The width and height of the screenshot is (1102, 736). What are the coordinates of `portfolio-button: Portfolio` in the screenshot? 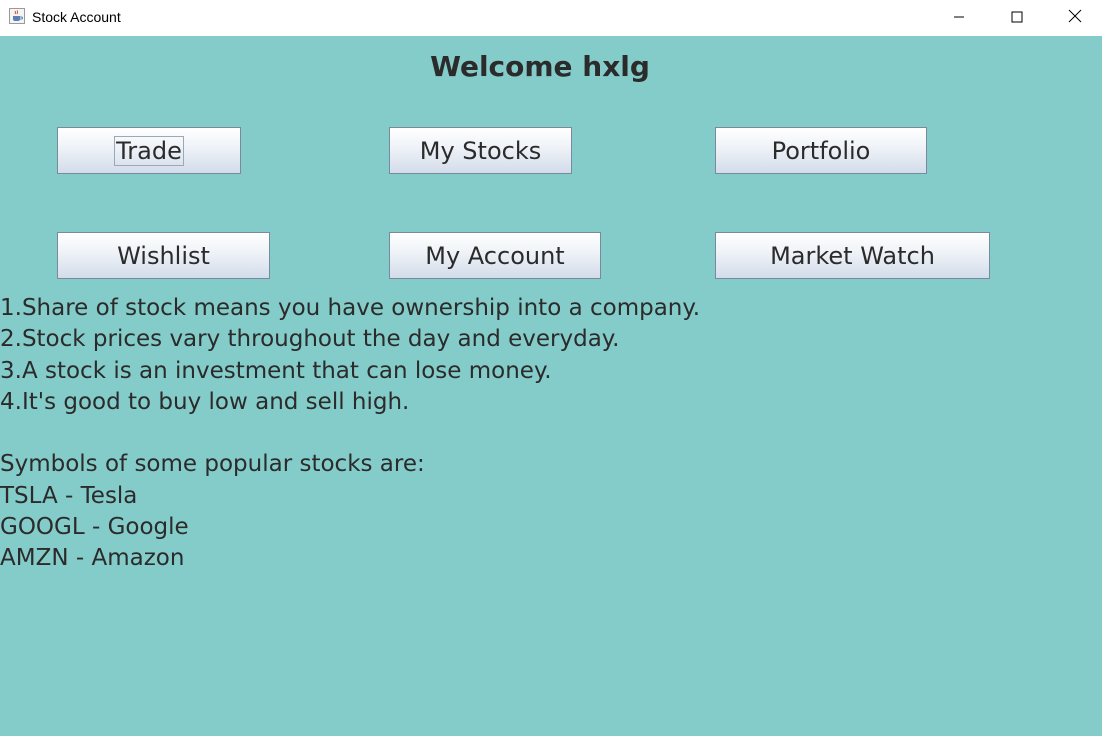 It's located at (821, 150).